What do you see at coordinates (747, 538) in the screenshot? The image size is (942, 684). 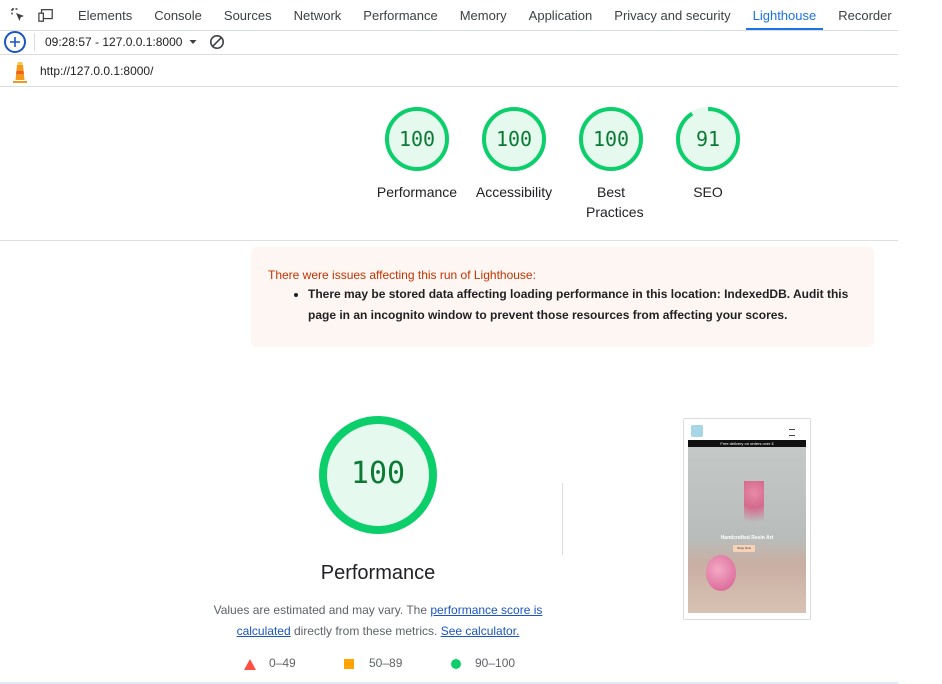 I see `hero-title: Handcrafted Resin Art` at bounding box center [747, 538].